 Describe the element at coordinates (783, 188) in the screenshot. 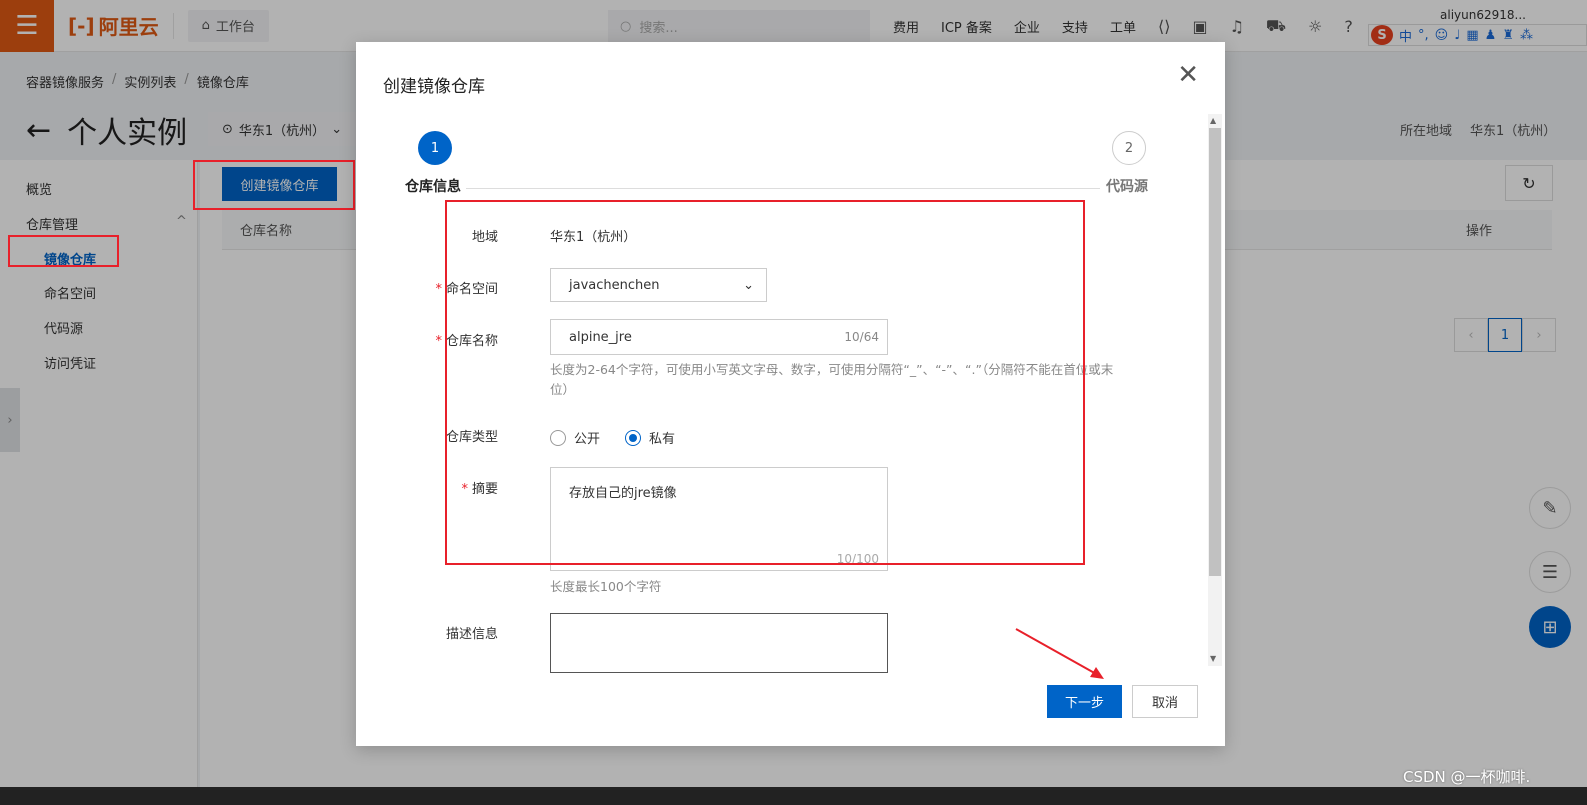

I see `step-connector` at that location.